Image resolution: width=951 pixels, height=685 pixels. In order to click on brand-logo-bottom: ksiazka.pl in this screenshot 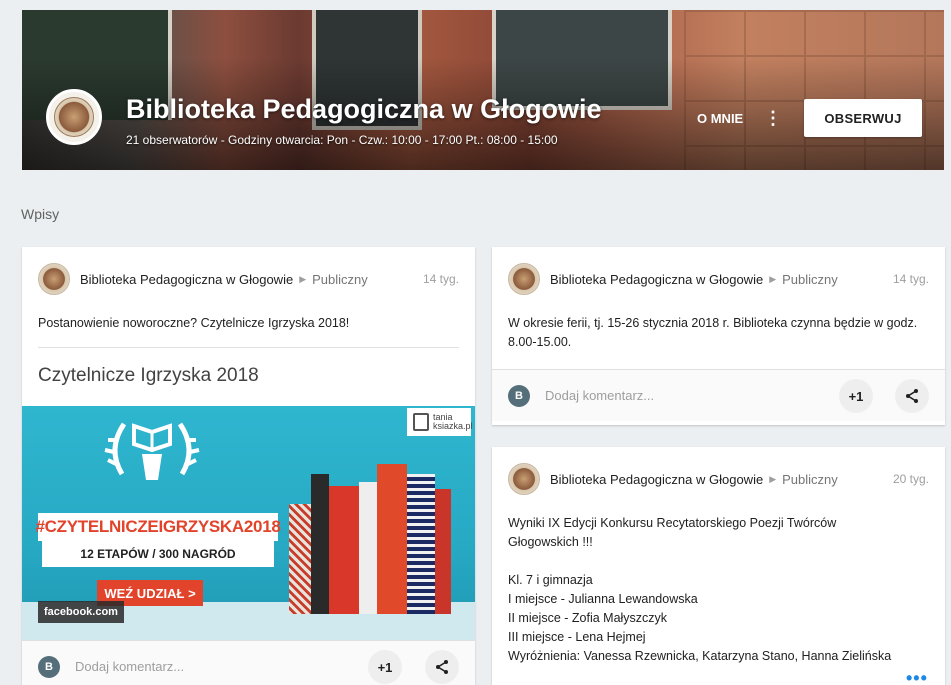, I will do `click(453, 426)`.